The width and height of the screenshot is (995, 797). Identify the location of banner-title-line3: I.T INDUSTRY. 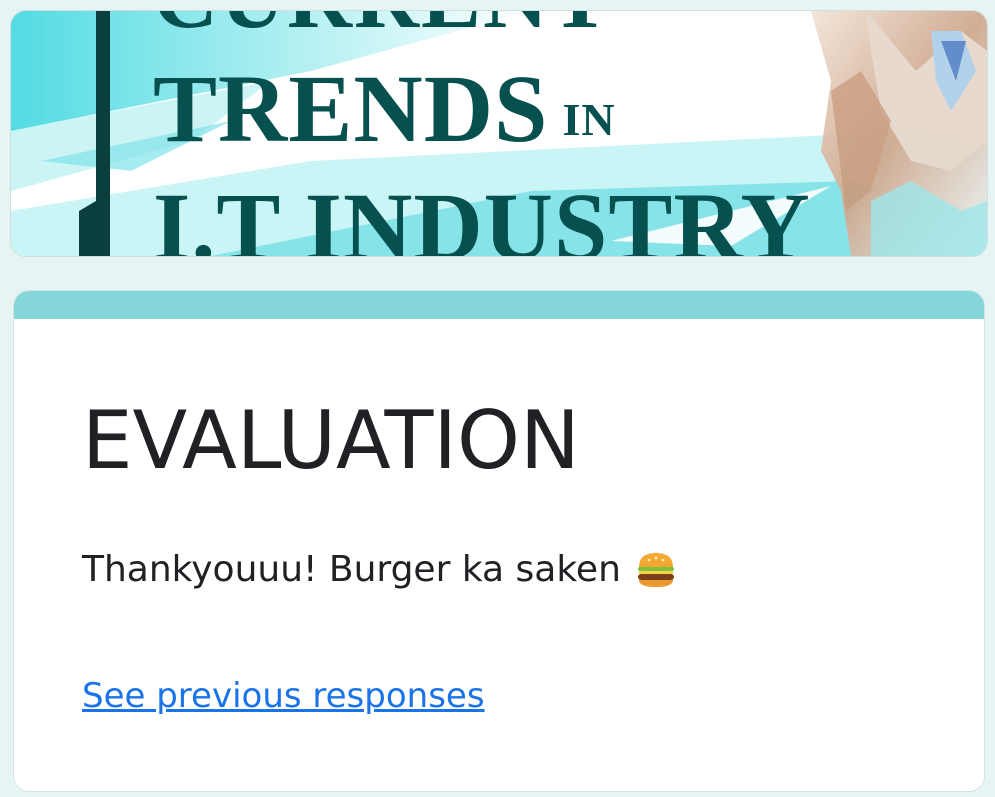
(482, 215).